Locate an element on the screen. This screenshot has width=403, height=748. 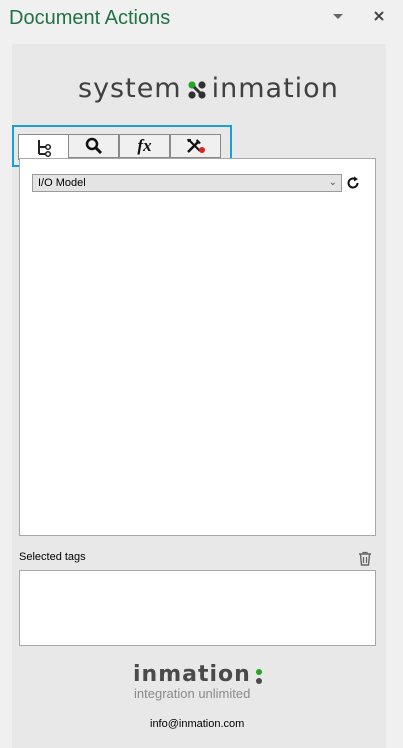
pane-options-button is located at coordinates (338, 17).